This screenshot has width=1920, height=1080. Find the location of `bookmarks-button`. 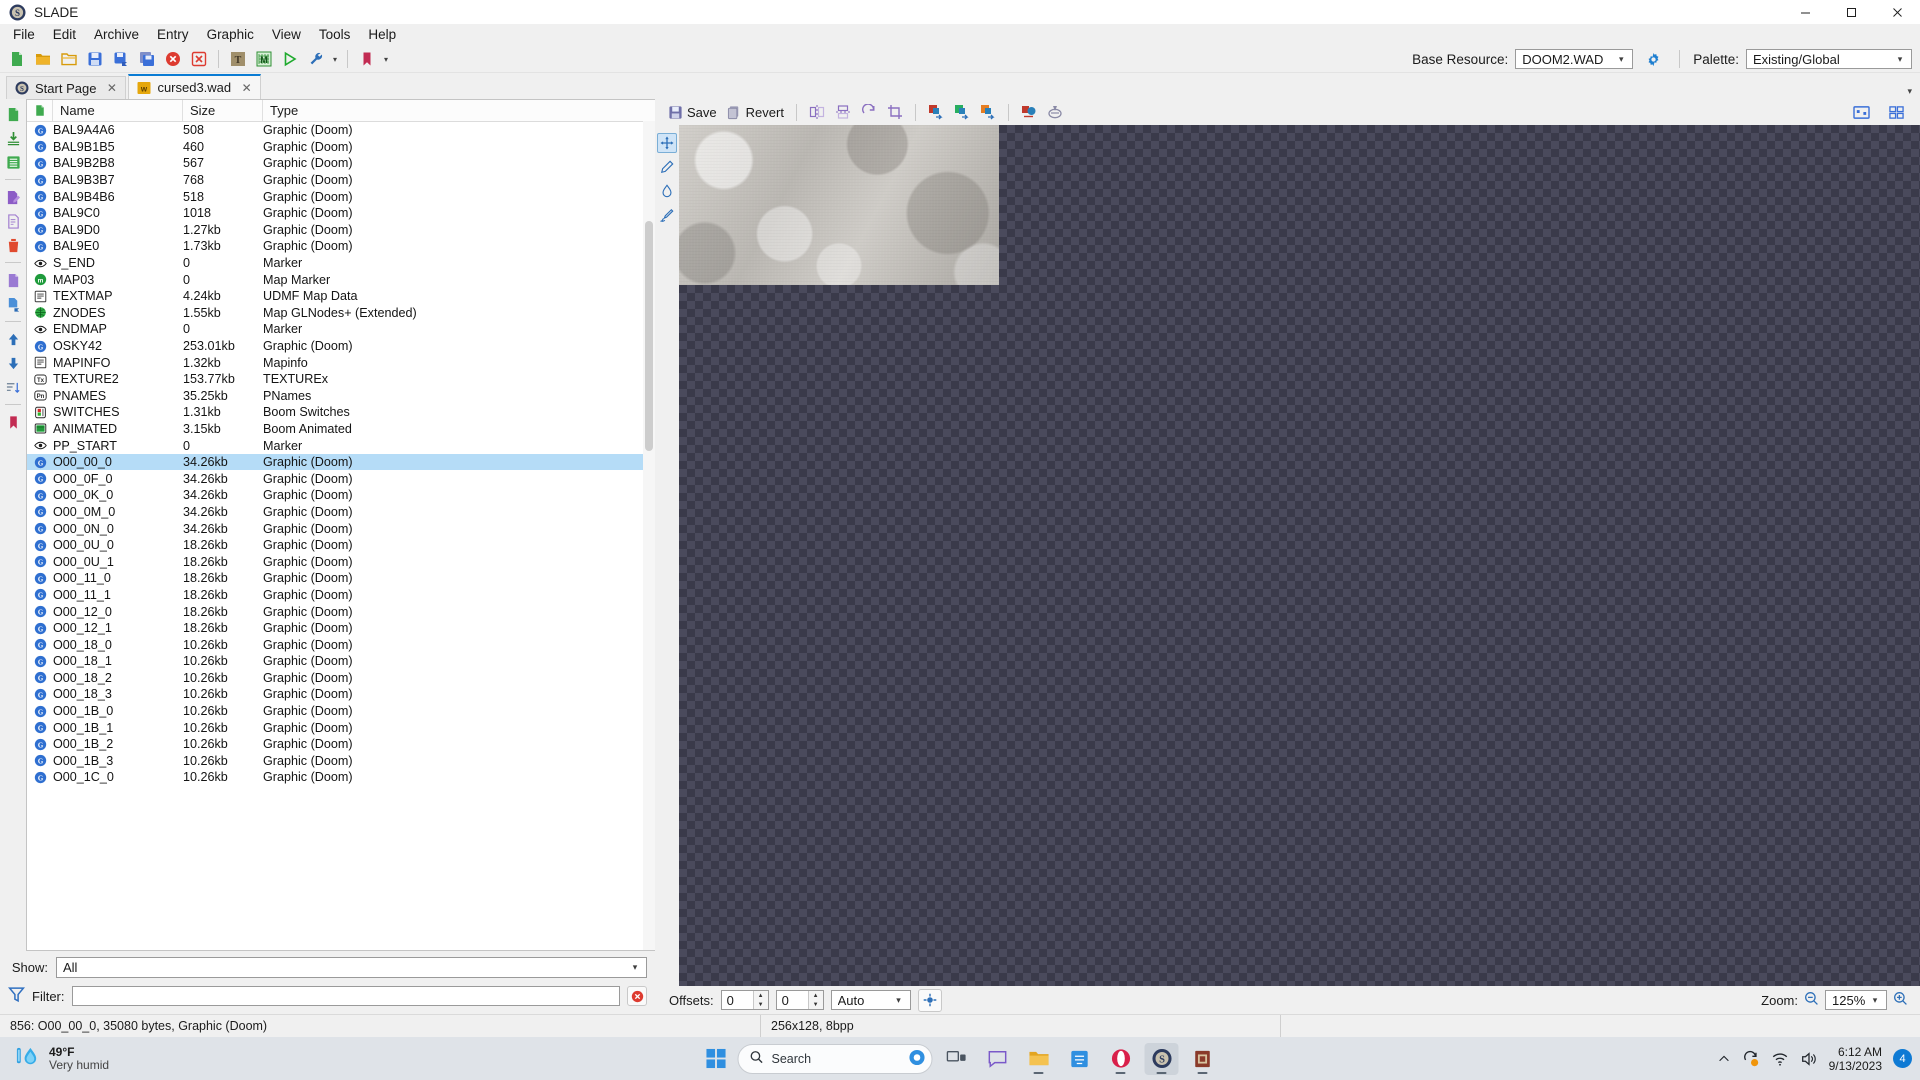

bookmarks-button is located at coordinates (367, 59).